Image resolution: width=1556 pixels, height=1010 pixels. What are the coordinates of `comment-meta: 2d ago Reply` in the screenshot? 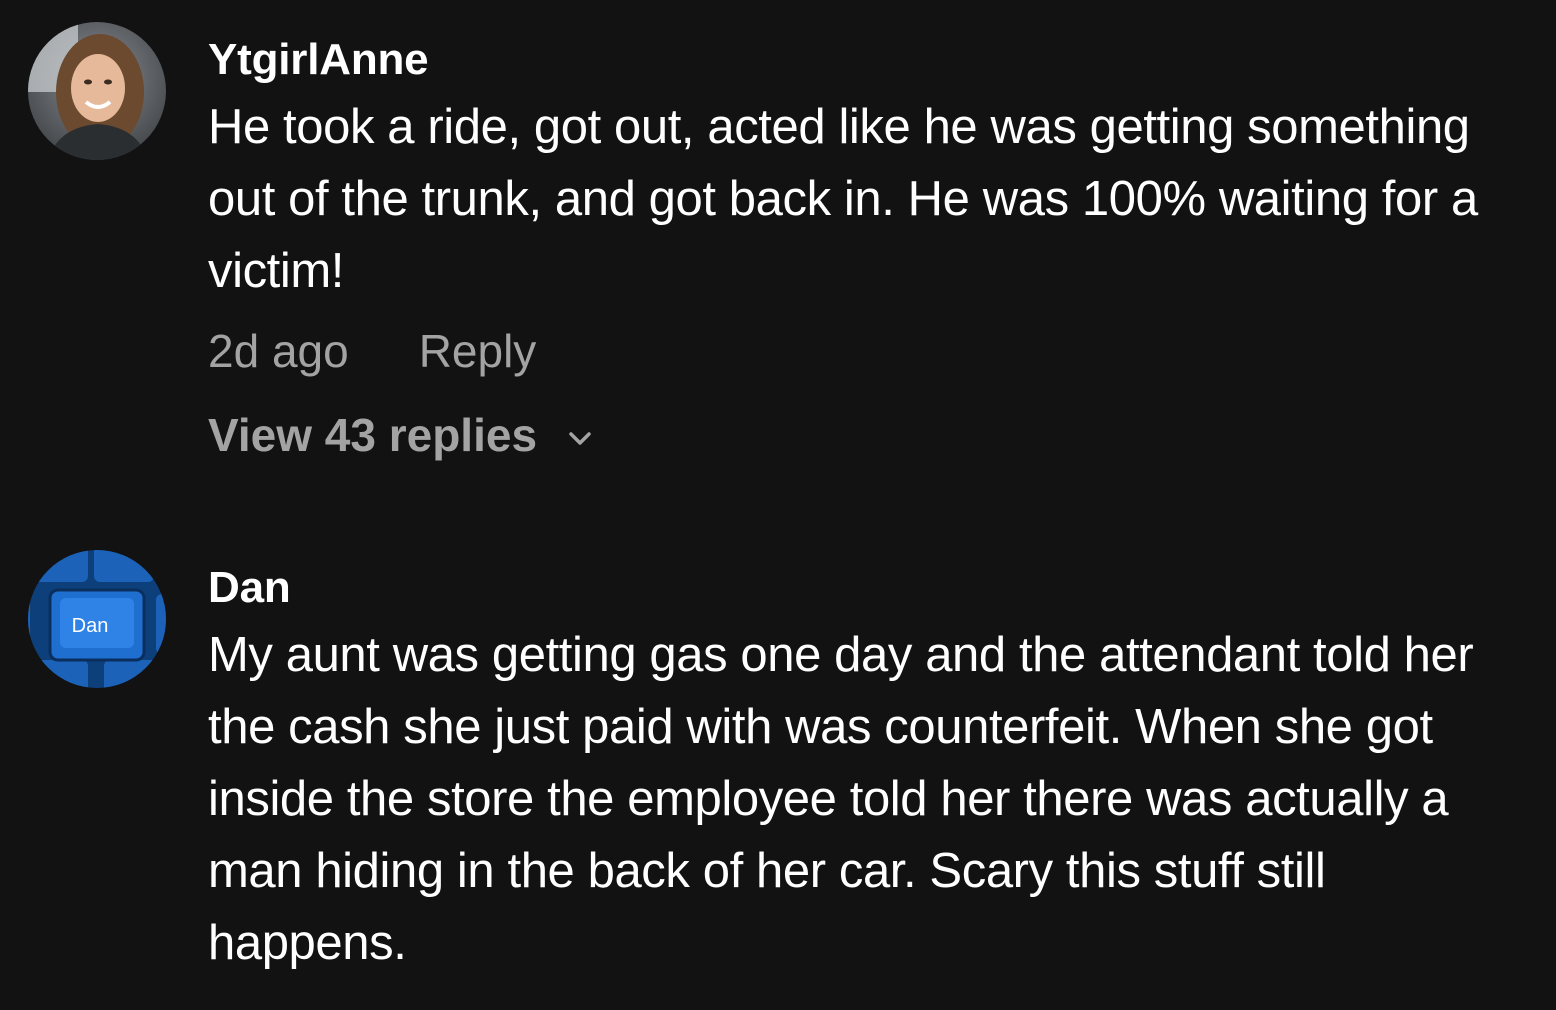 It's located at (872, 351).